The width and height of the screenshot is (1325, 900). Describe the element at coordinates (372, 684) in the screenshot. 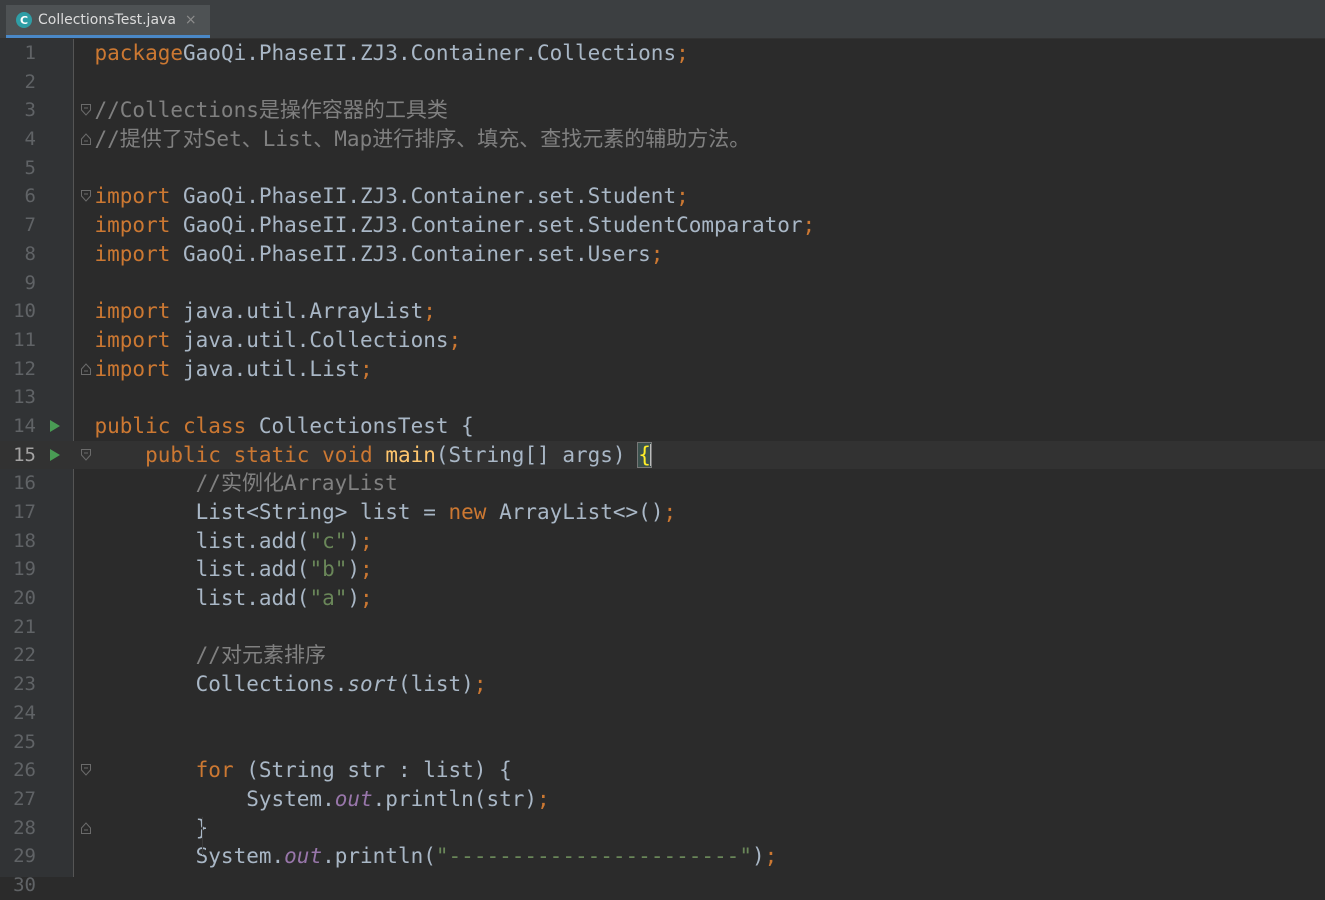

I see `code-token: sort` at that location.